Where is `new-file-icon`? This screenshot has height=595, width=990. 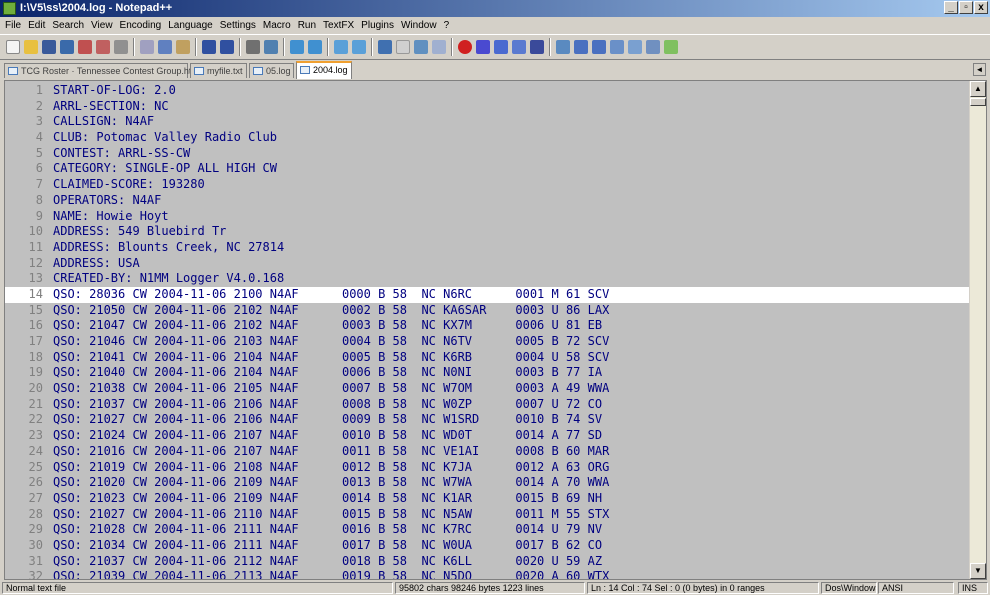
new-file-icon is located at coordinates (13, 47).